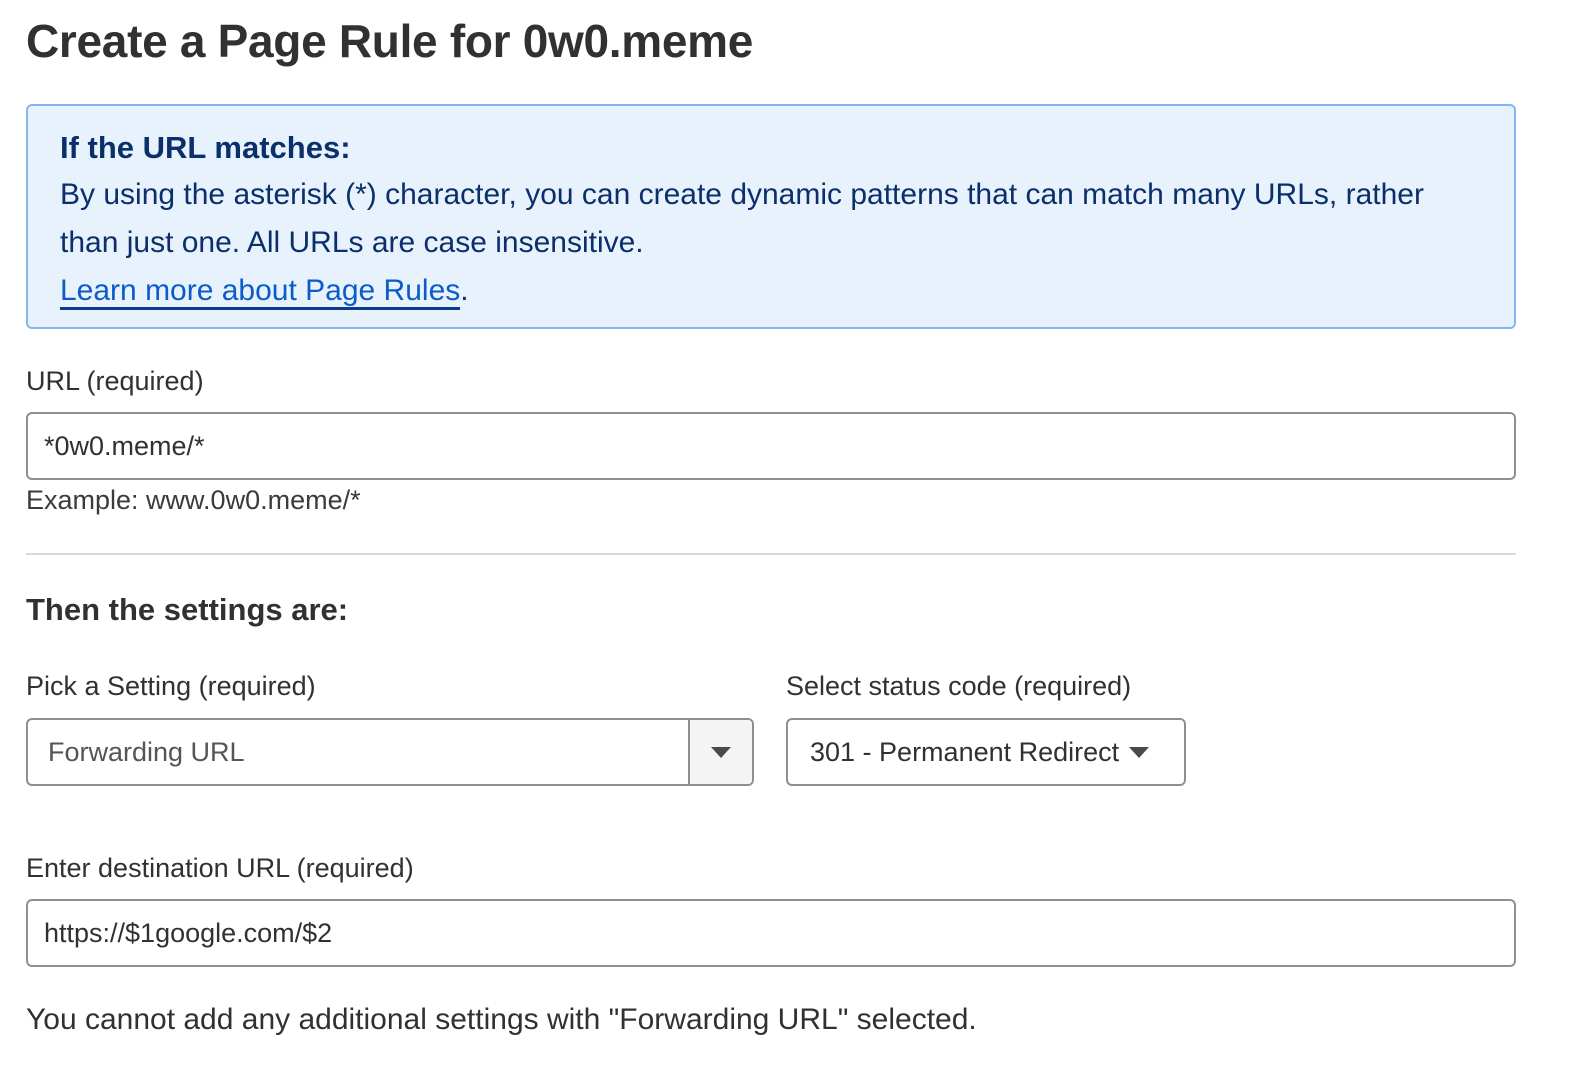  What do you see at coordinates (115, 381) in the screenshot?
I see `url-label: URL (required)` at bounding box center [115, 381].